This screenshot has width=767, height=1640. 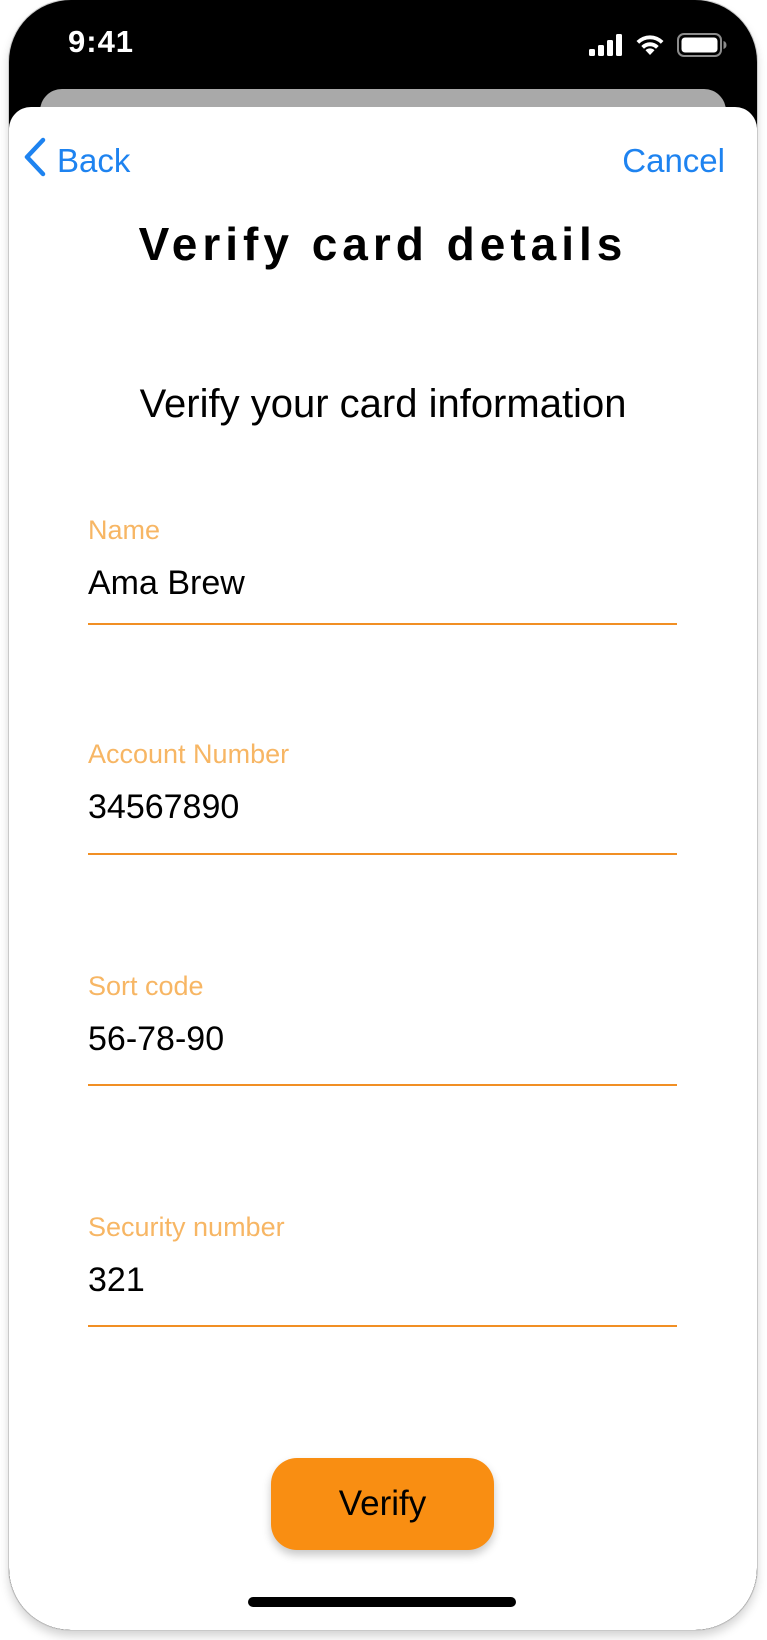 What do you see at coordinates (124, 530) in the screenshot?
I see `name-field-label: Name` at bounding box center [124, 530].